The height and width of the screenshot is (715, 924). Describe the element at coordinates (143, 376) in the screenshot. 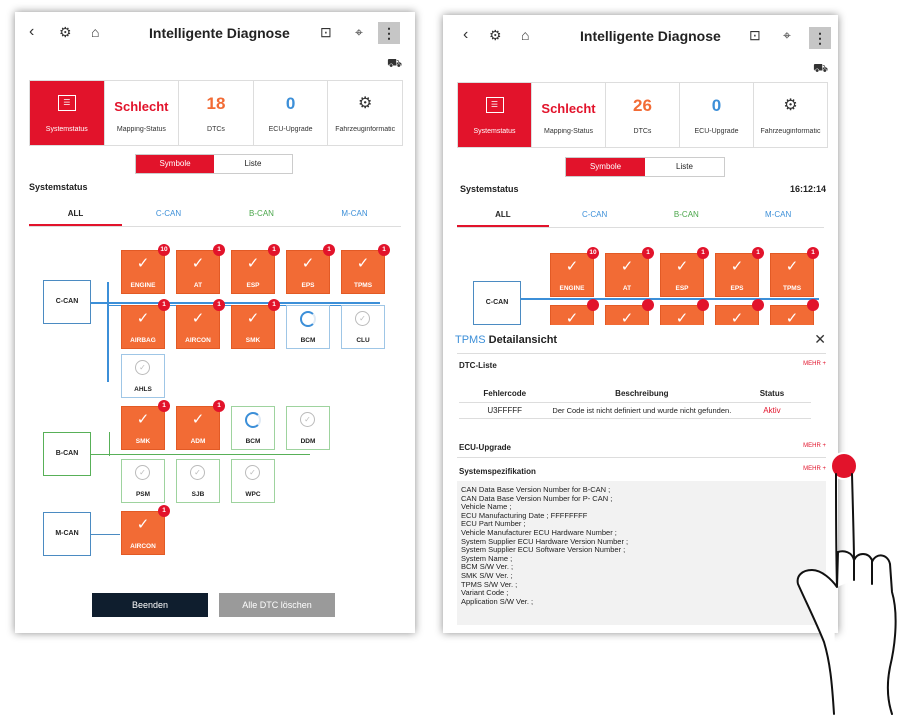

I see `ecu-tile-ahls: ✓ AHLS` at that location.